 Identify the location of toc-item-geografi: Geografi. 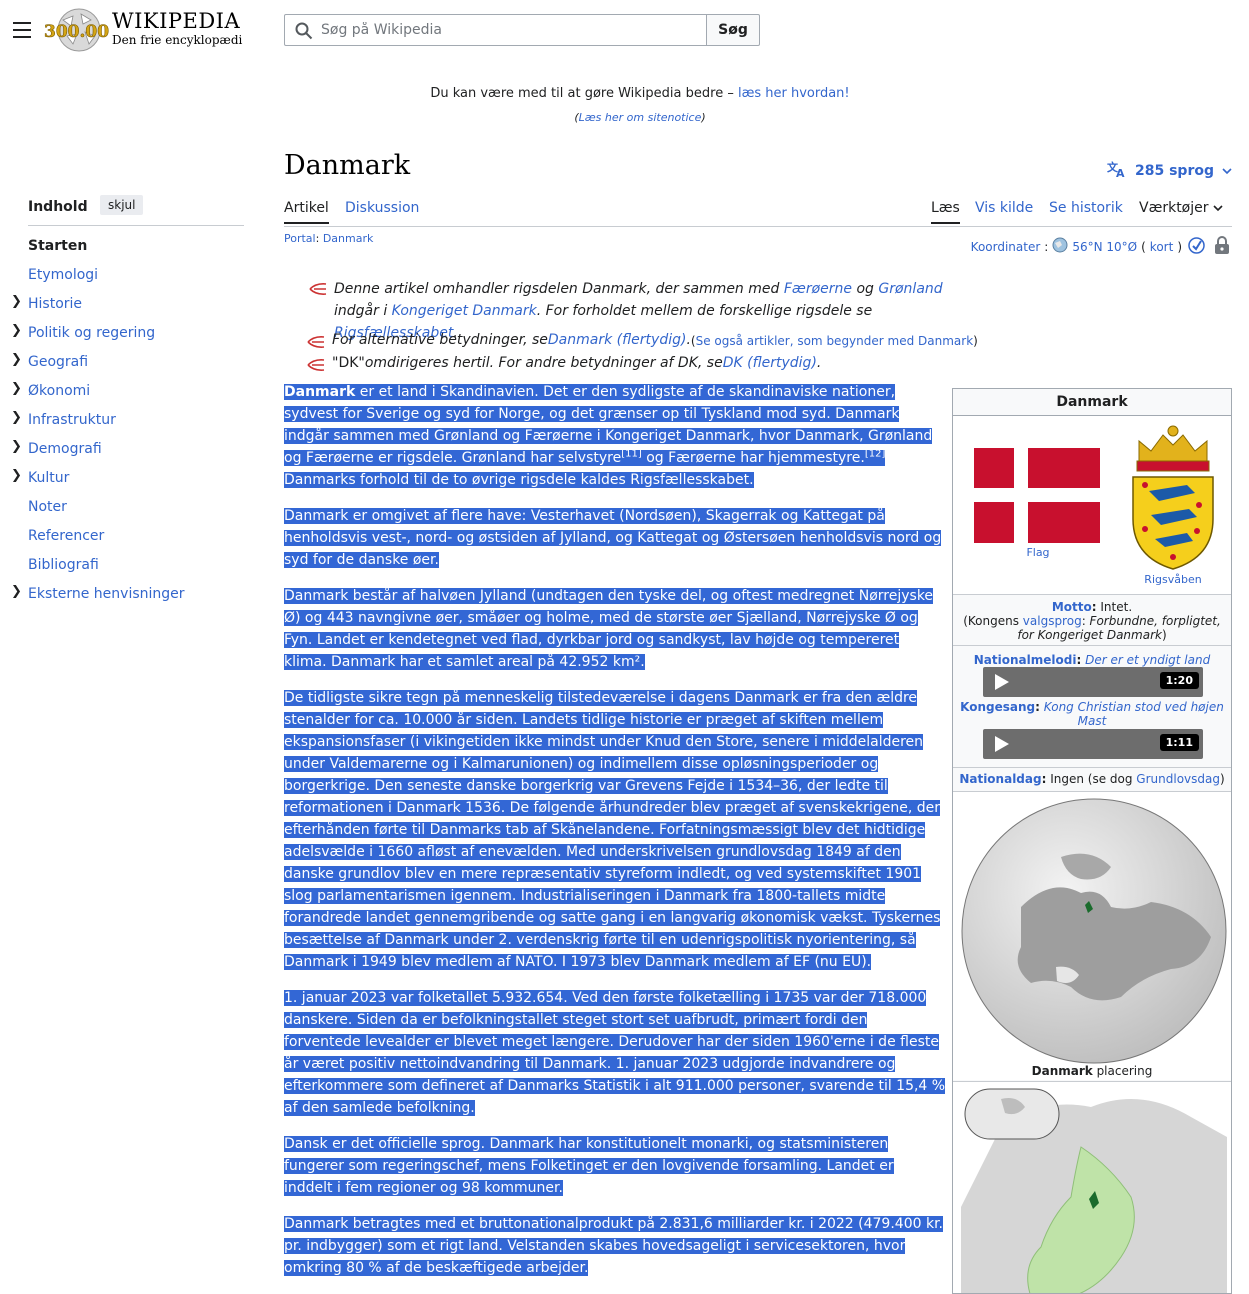
(58, 362).